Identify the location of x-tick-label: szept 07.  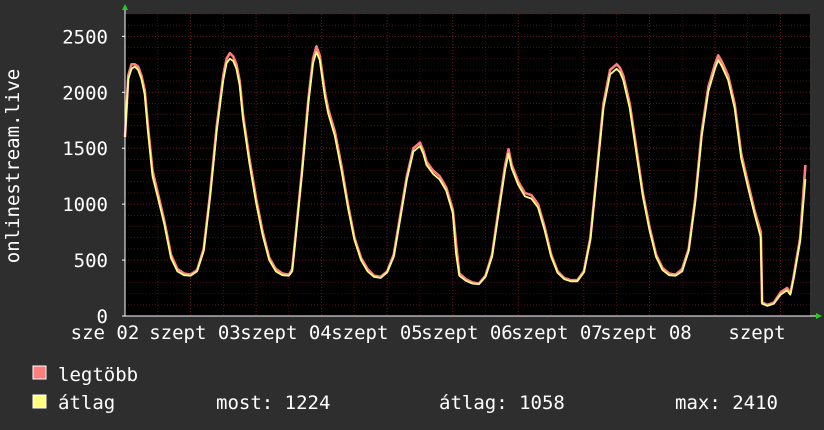
(557, 333).